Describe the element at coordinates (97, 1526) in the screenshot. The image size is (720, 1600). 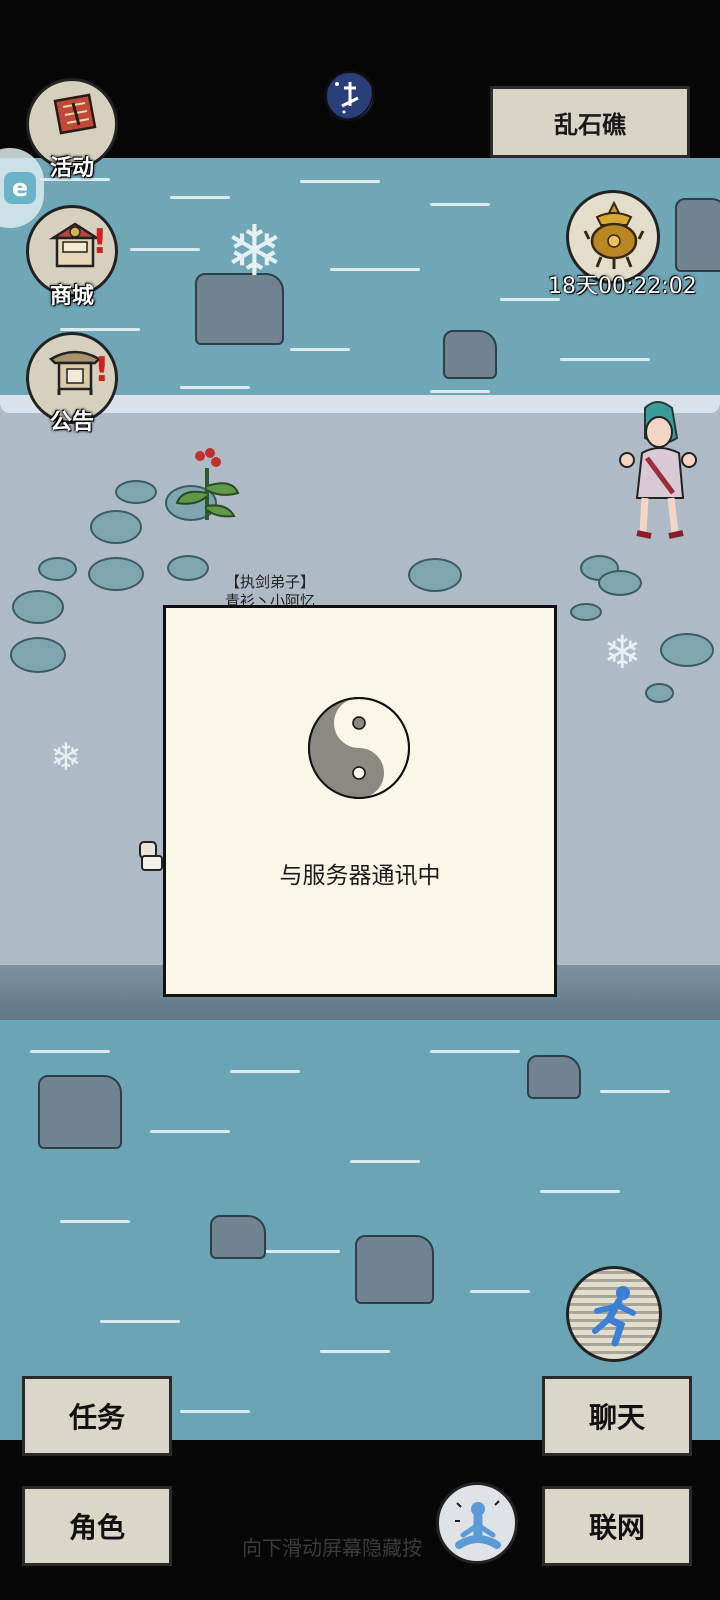
I see `role-button: 角色` at that location.